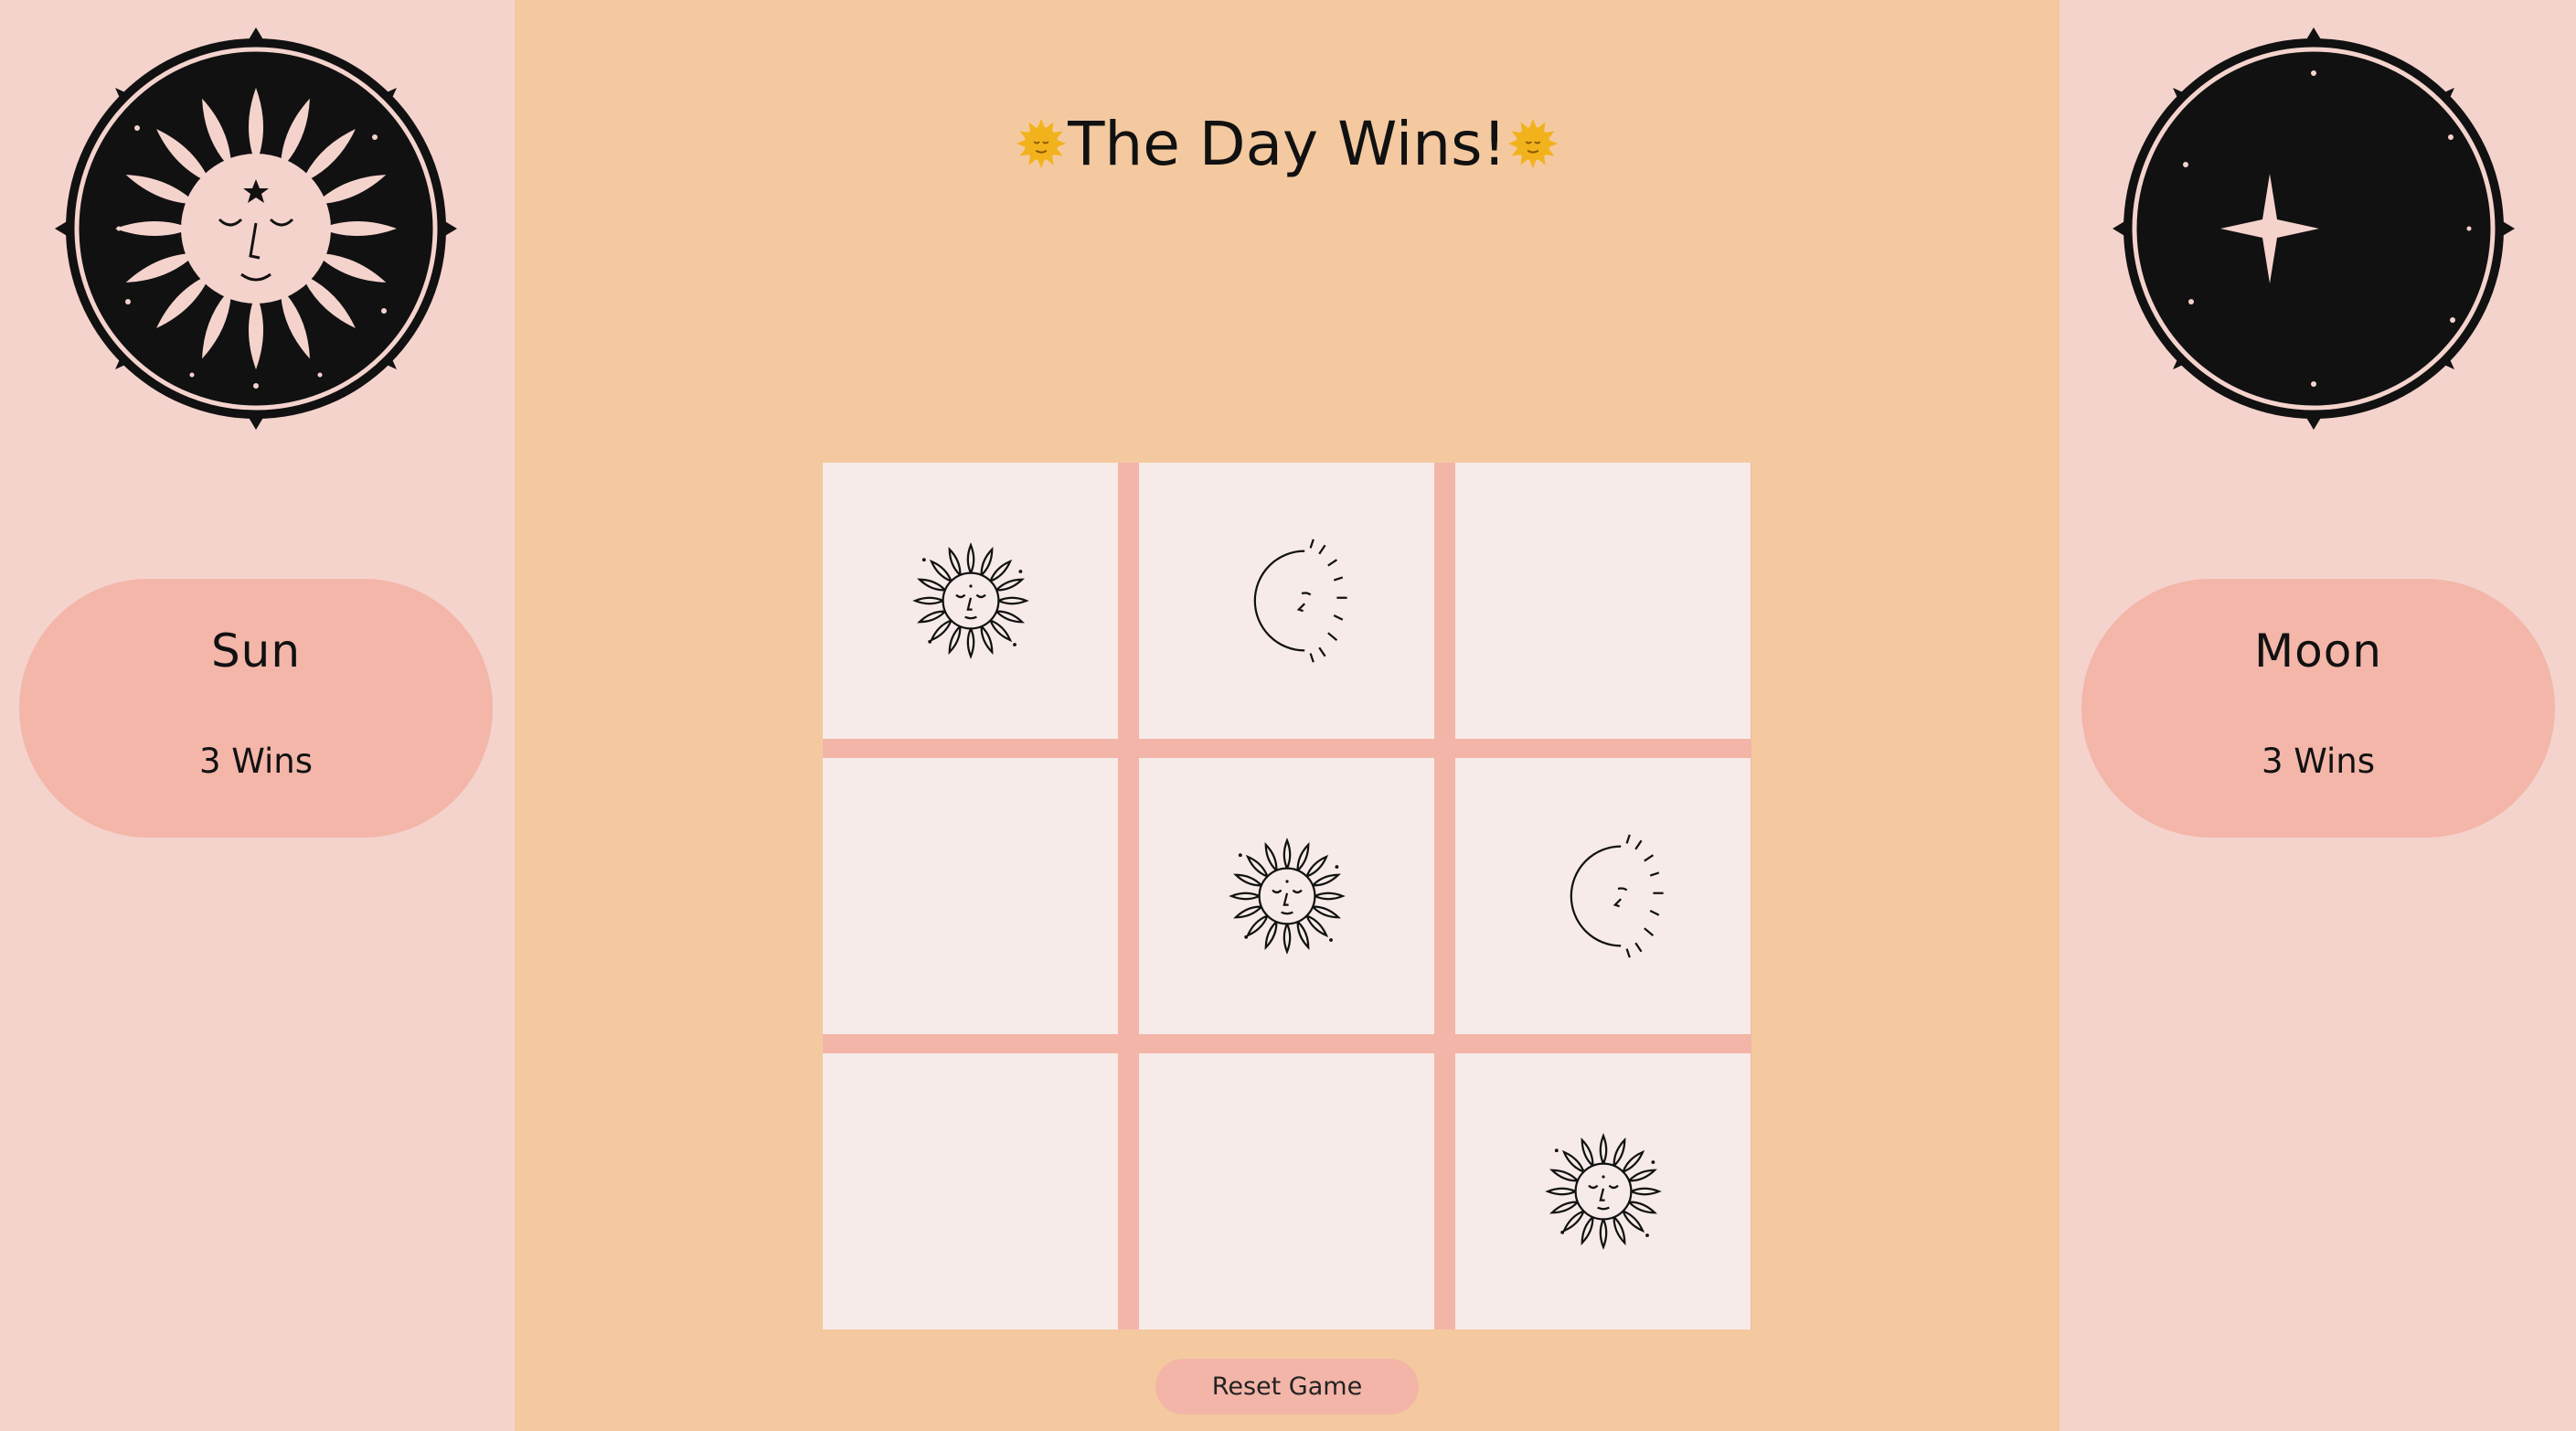 This screenshot has height=1431, width=2576. Describe the element at coordinates (2318, 708) in the screenshot. I see `moon-score-card: Moon 3 Wins` at that location.